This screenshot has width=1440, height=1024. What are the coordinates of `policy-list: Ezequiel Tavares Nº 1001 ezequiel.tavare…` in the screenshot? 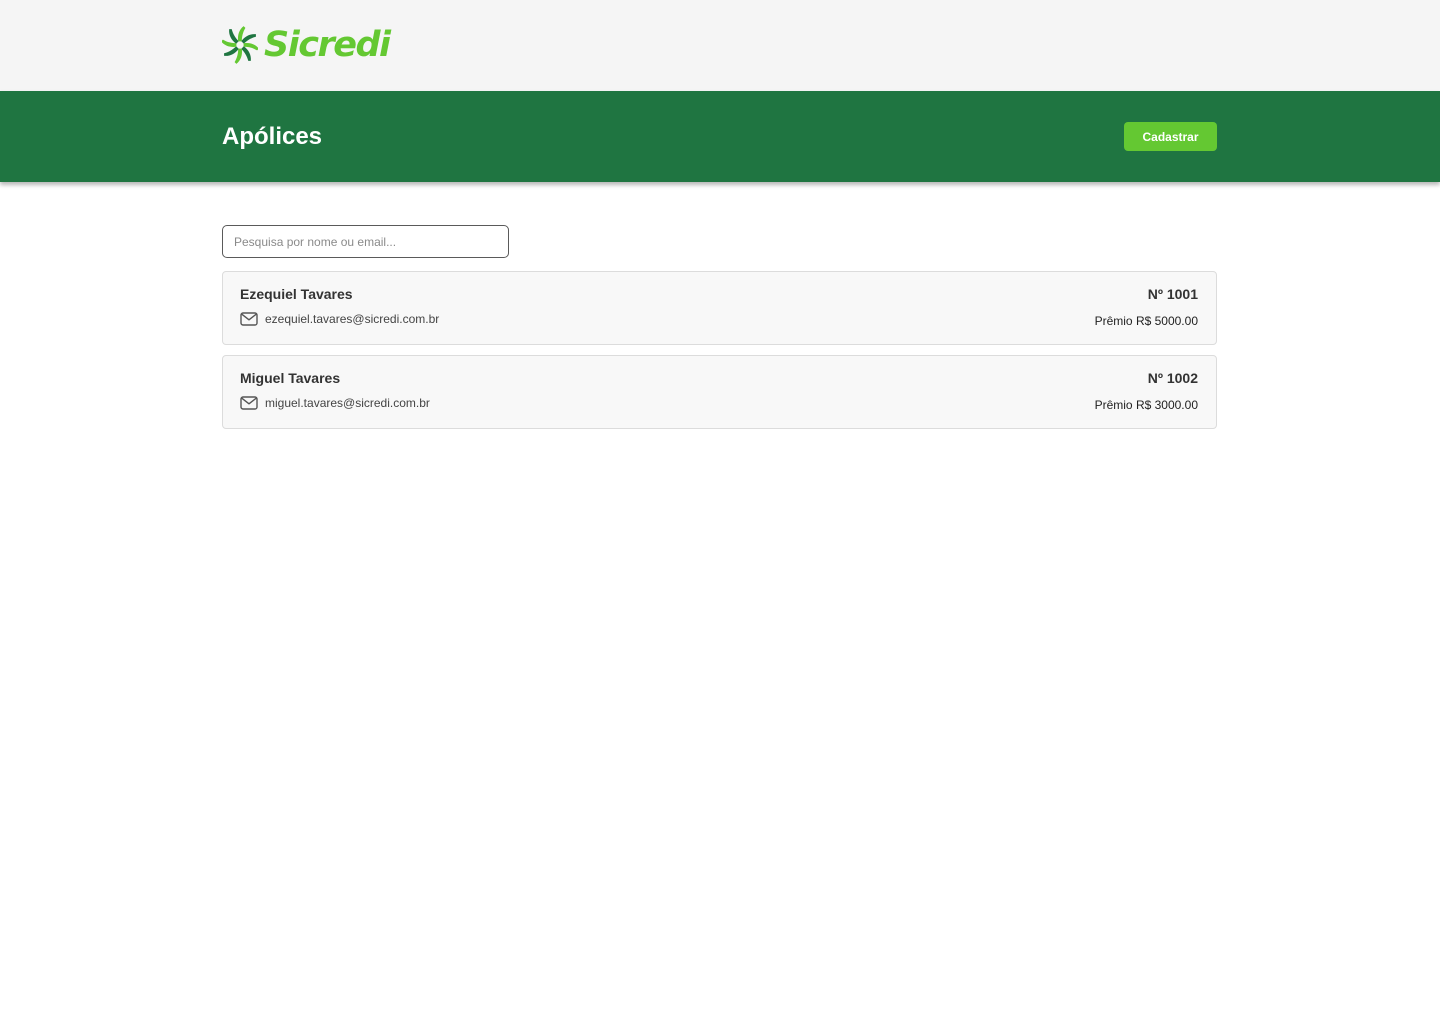 It's located at (719, 350).